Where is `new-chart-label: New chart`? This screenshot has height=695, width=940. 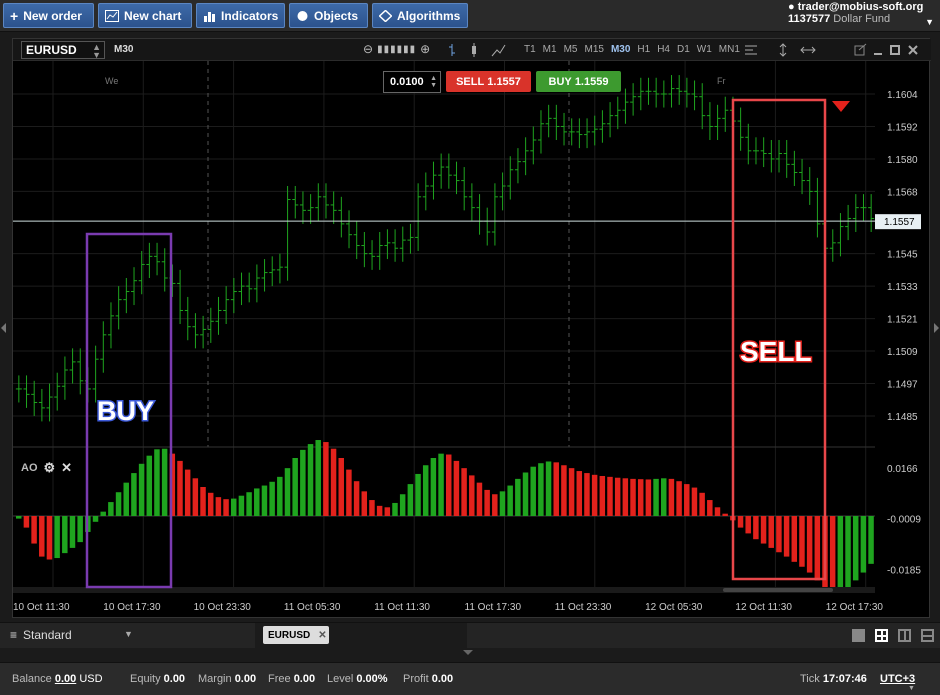 new-chart-label: New chart is located at coordinates (153, 15).